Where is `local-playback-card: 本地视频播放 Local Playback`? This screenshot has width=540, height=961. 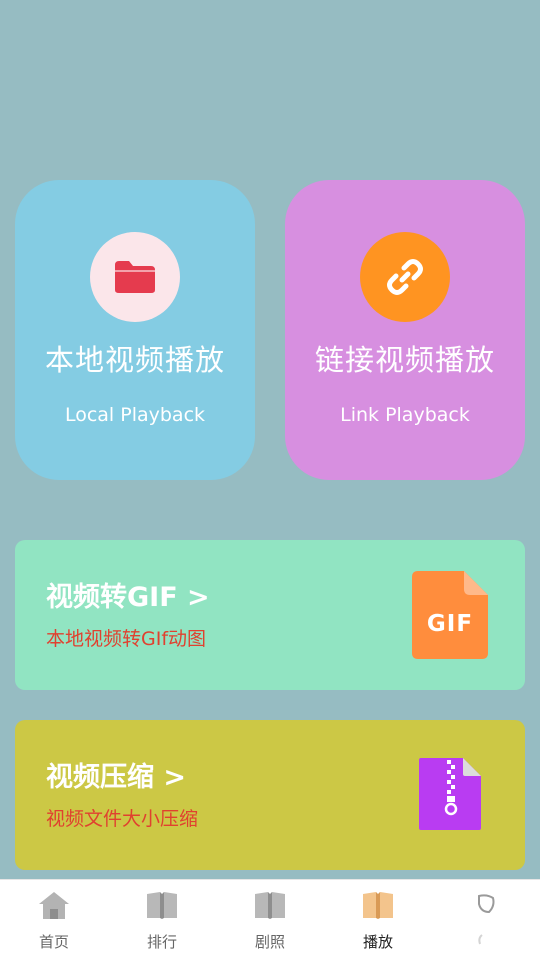 local-playback-card: 本地视频播放 Local Playback is located at coordinates (135, 330).